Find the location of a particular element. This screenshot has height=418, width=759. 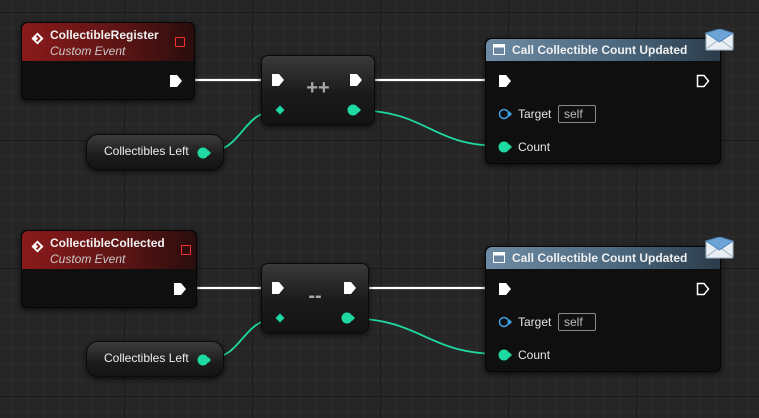

increment-node: ++ is located at coordinates (318, 90).